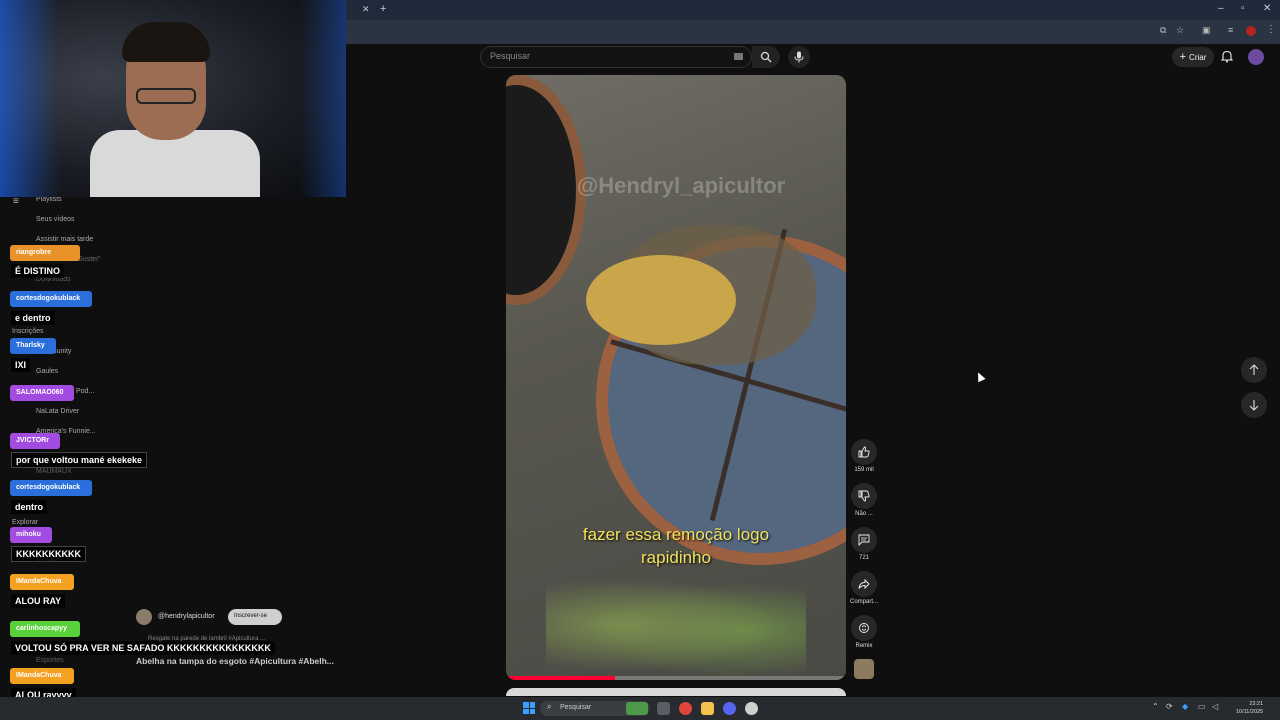 This screenshot has width=1280, height=720. Describe the element at coordinates (1206, 30) in the screenshot. I see `extensions-icon: ▣` at that location.